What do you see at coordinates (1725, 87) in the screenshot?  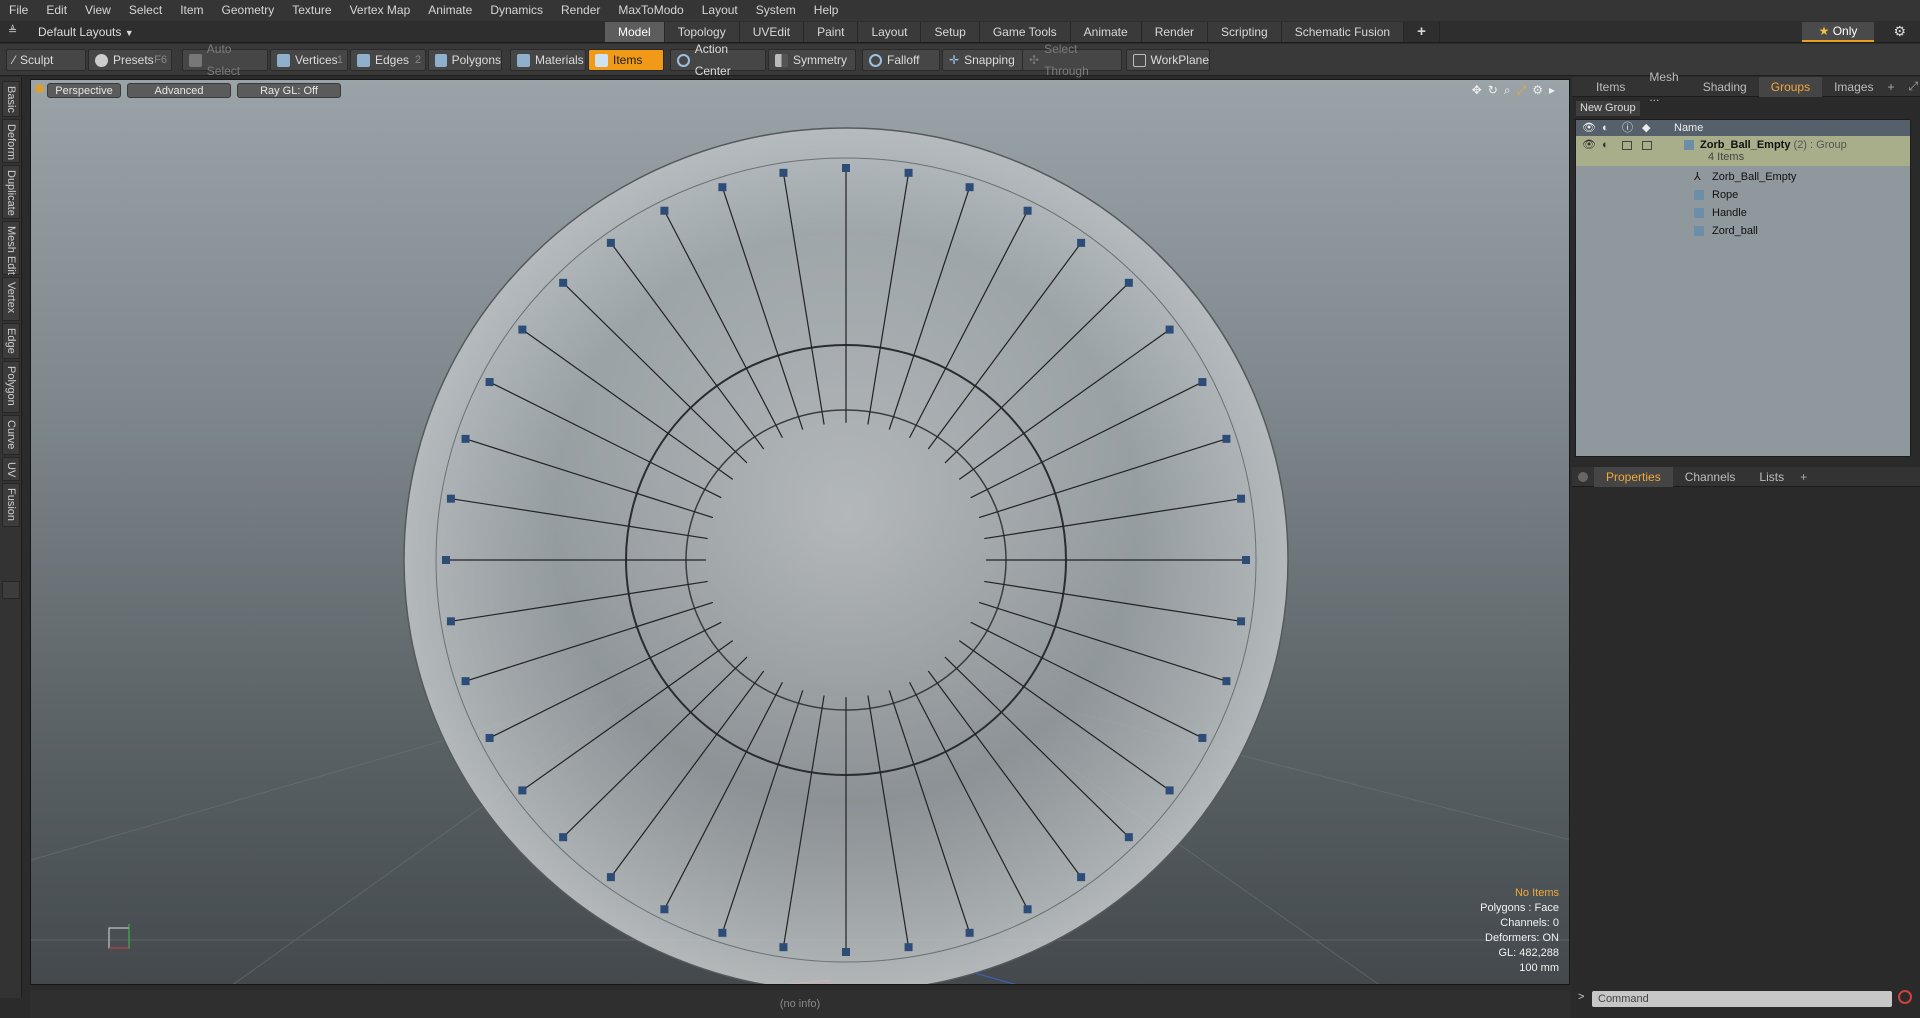 I see `tab-shading: Shading` at bounding box center [1725, 87].